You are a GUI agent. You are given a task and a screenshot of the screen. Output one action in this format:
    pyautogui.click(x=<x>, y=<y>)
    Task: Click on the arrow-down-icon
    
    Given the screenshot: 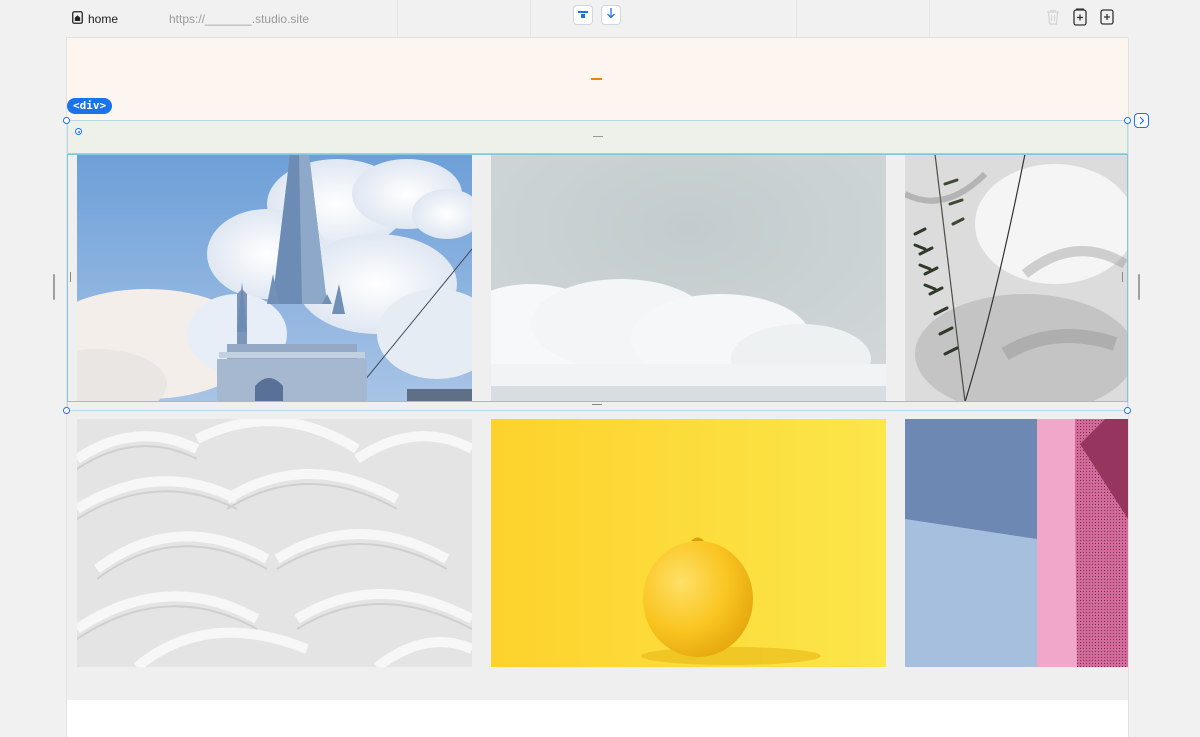 What is the action you would take?
    pyautogui.click(x=611, y=15)
    